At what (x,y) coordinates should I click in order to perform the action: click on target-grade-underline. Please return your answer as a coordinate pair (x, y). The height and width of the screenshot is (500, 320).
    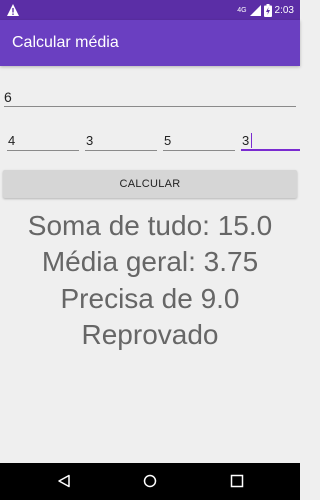
    Looking at the image, I should click on (150, 106).